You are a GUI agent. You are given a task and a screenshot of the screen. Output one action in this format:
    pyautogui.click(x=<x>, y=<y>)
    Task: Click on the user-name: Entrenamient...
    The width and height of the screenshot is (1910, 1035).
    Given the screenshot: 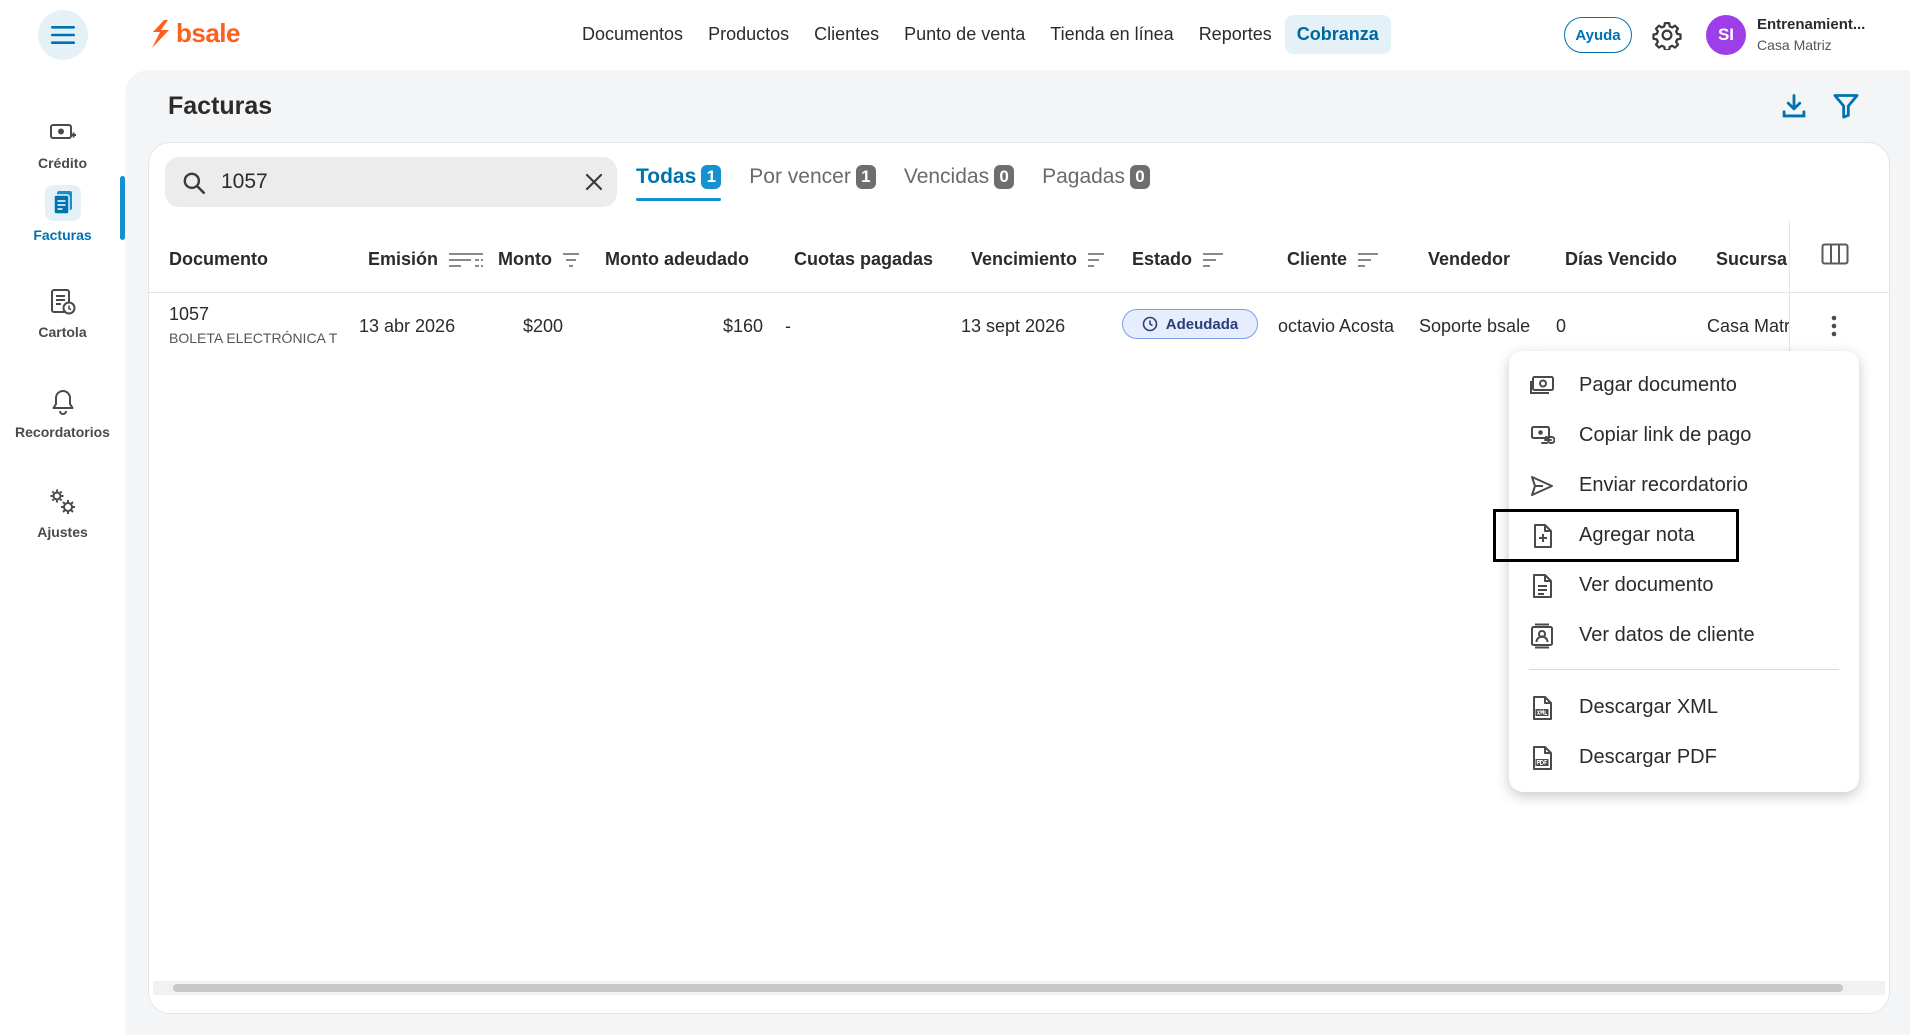 What is the action you would take?
    pyautogui.click(x=1827, y=24)
    